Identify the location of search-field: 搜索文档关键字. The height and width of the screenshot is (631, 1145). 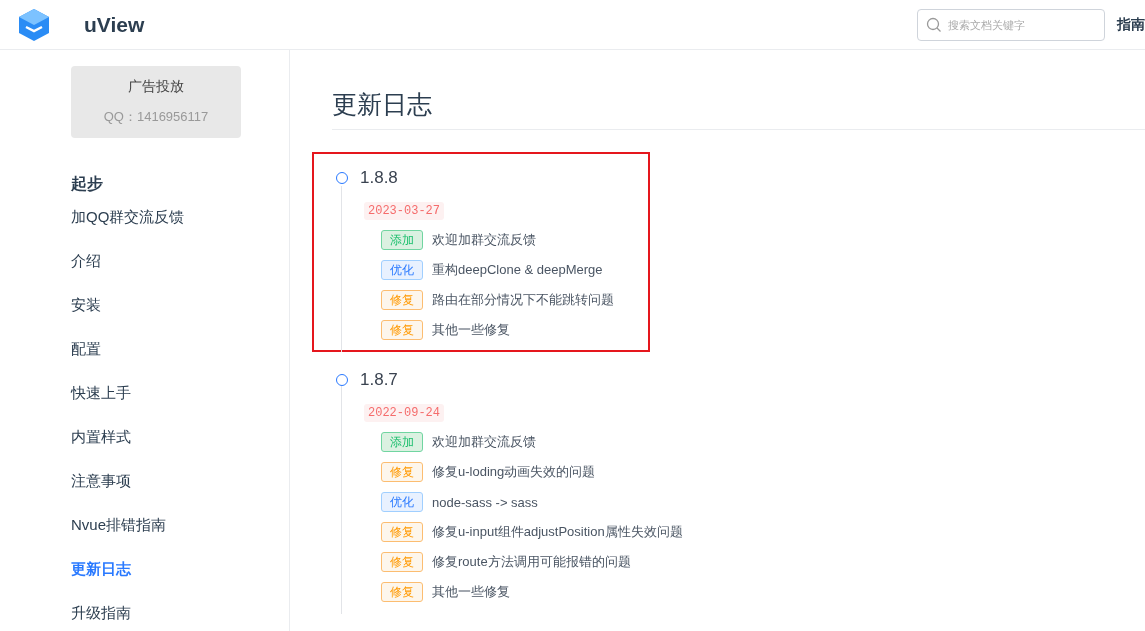
(1011, 24).